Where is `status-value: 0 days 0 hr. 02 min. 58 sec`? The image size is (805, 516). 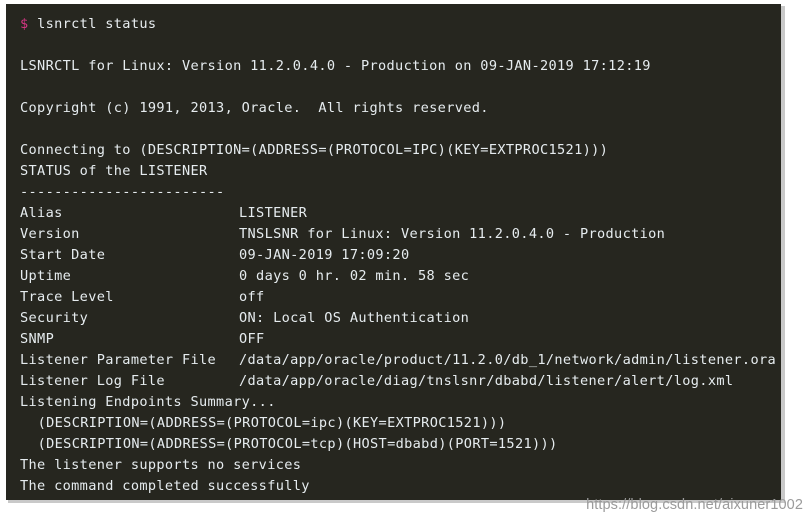
status-value: 0 days 0 hr. 02 min. 58 sec is located at coordinates (354, 276).